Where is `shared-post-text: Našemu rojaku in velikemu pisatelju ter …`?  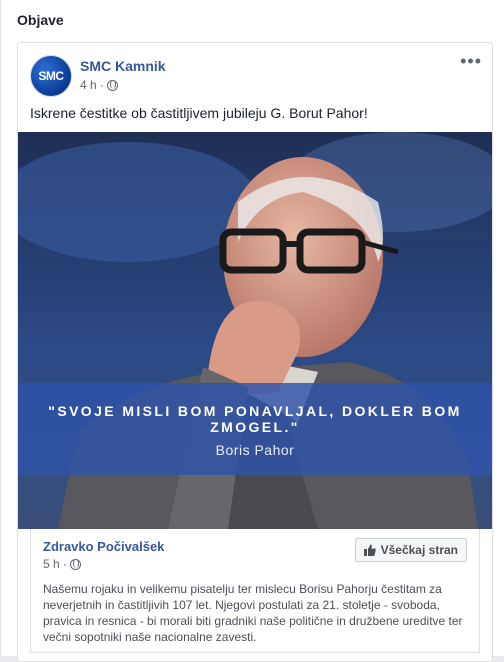
shared-post-text: Našemu rojaku in velikemu pisatelju ter … is located at coordinates (253, 613).